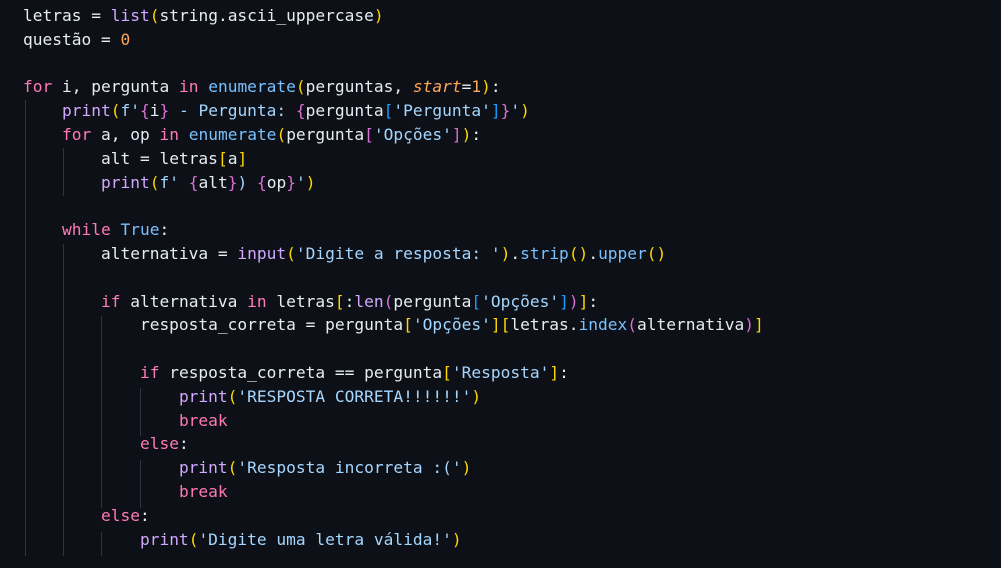 Image resolution: width=1001 pixels, height=568 pixels. I want to click on code-token: string.ascii_uppercase, so click(266, 15).